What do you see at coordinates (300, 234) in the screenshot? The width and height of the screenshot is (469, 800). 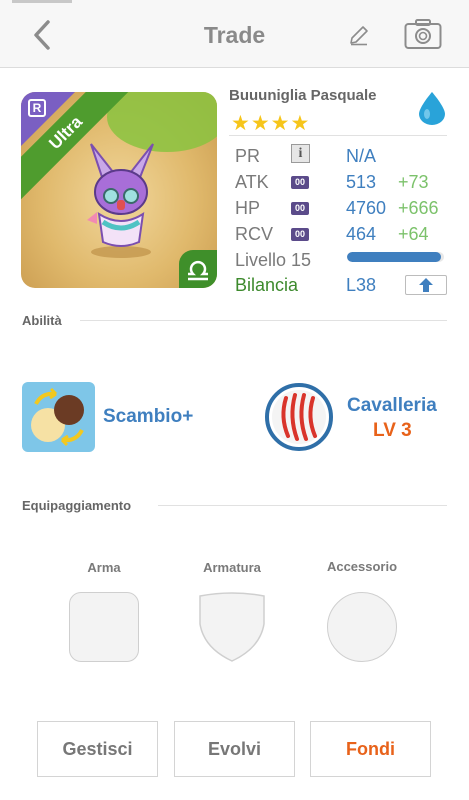 I see `rcv-plus-badge: 00` at bounding box center [300, 234].